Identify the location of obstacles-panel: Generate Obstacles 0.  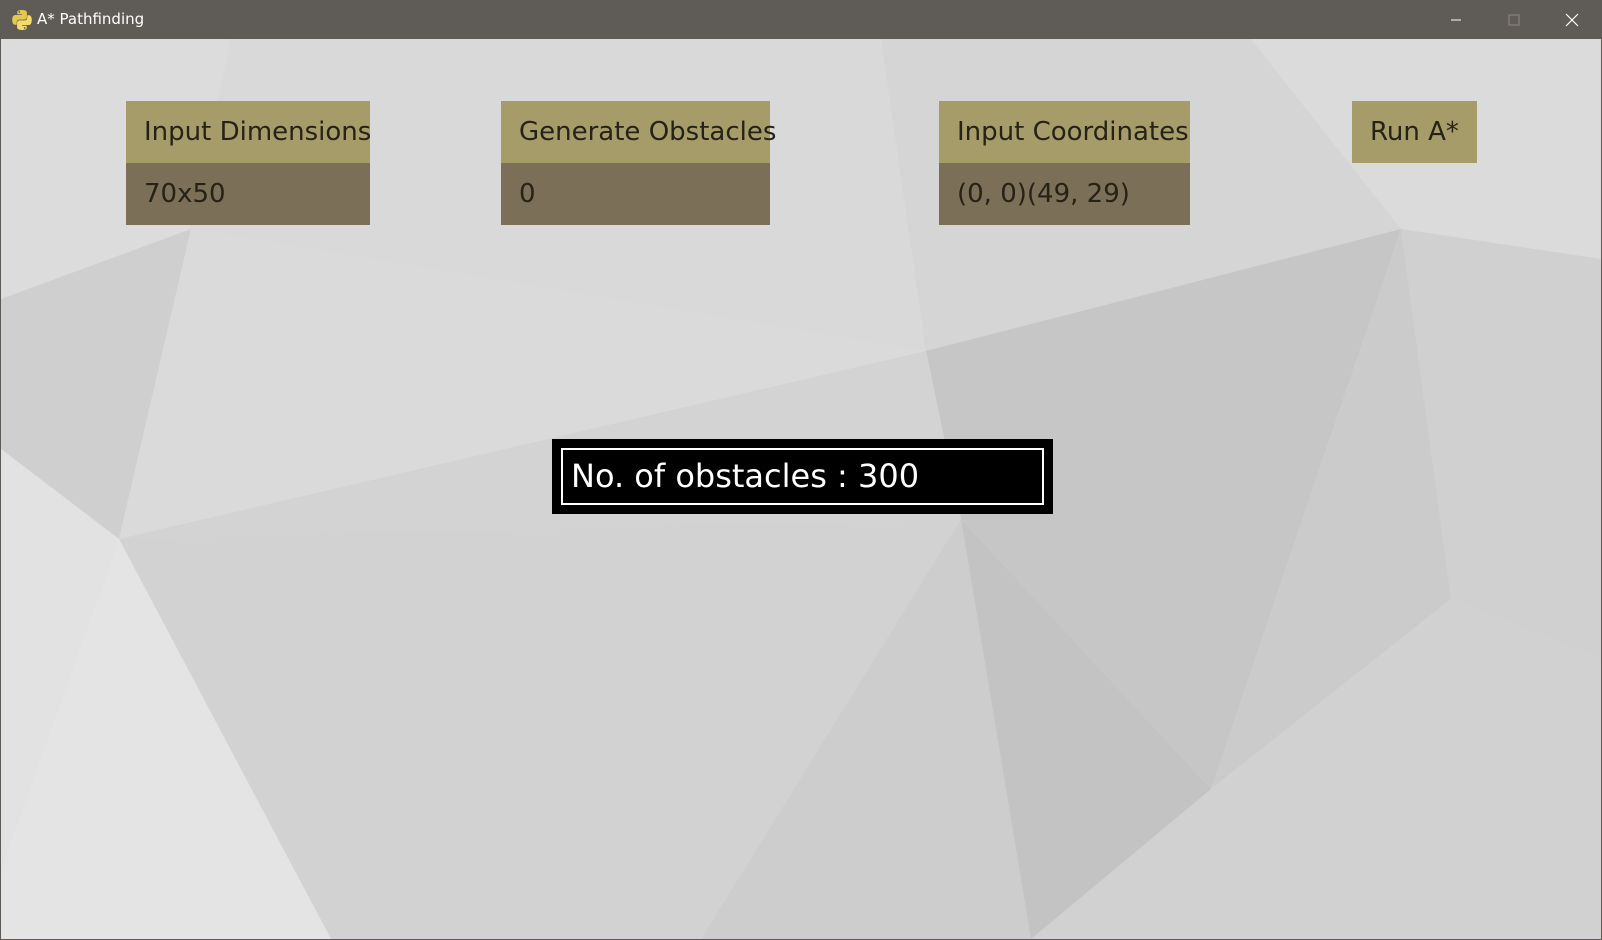
(638, 163).